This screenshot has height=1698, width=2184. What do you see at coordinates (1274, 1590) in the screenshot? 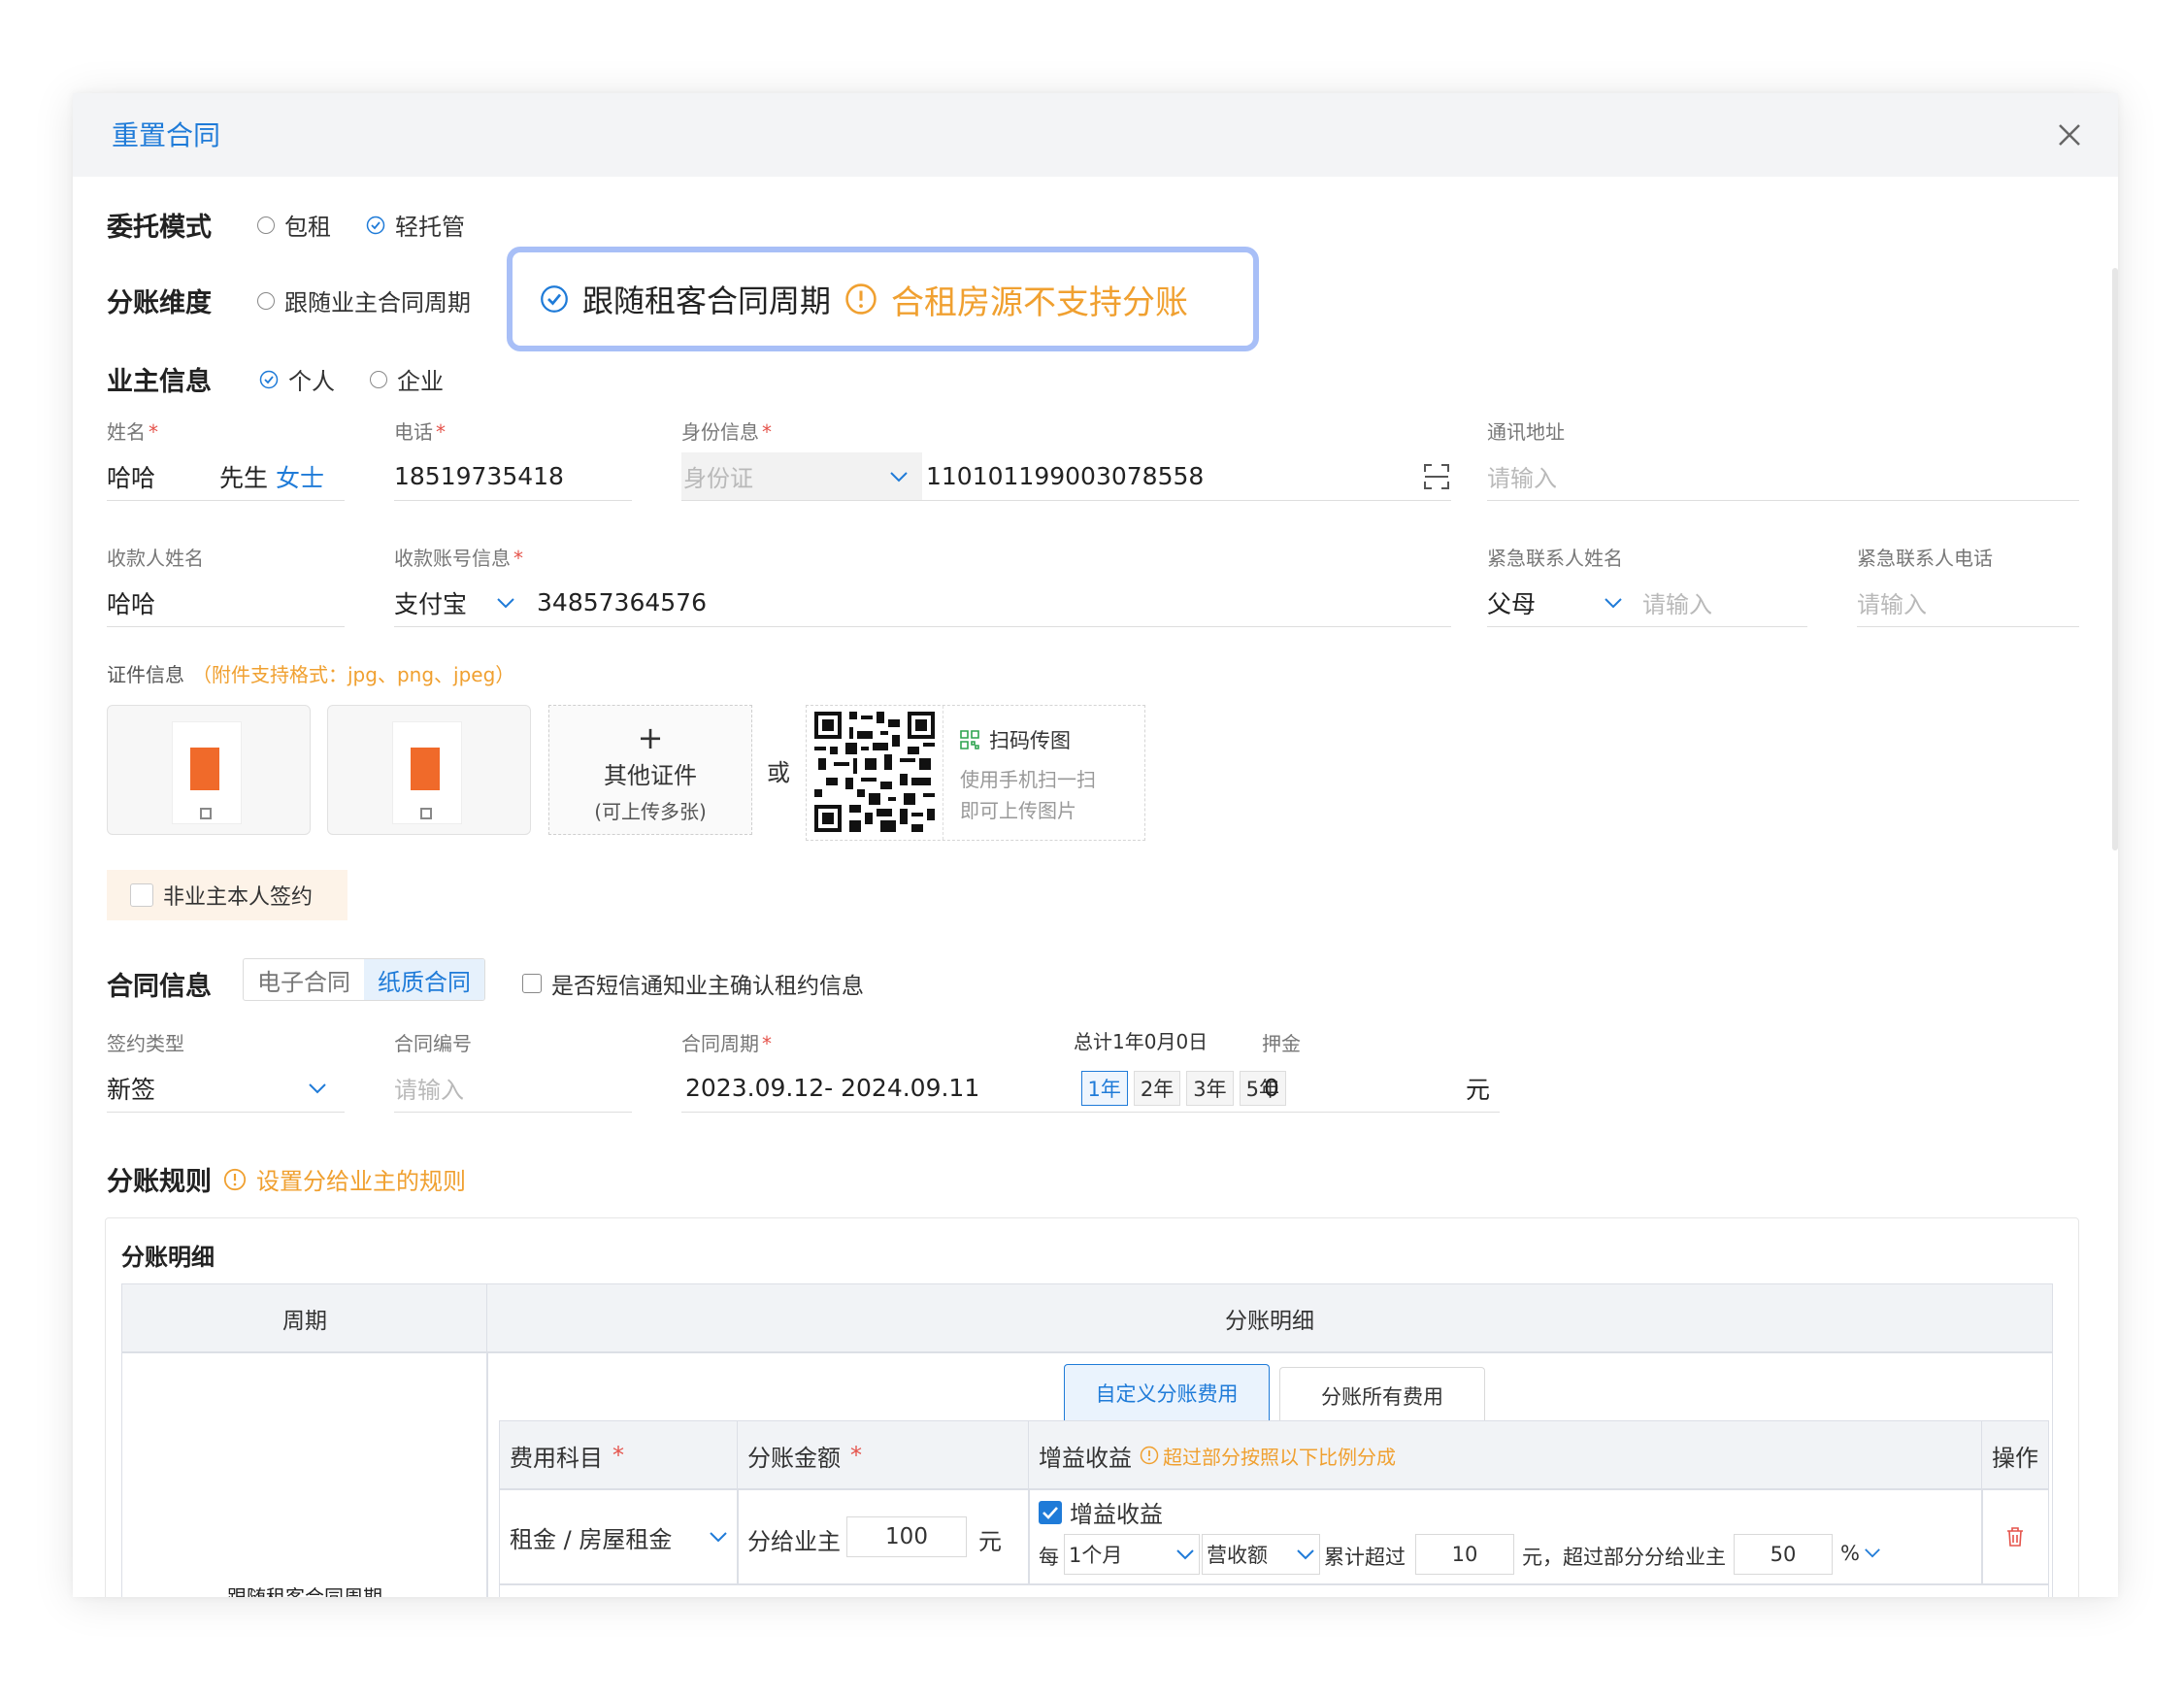
I see `next-row` at bounding box center [1274, 1590].